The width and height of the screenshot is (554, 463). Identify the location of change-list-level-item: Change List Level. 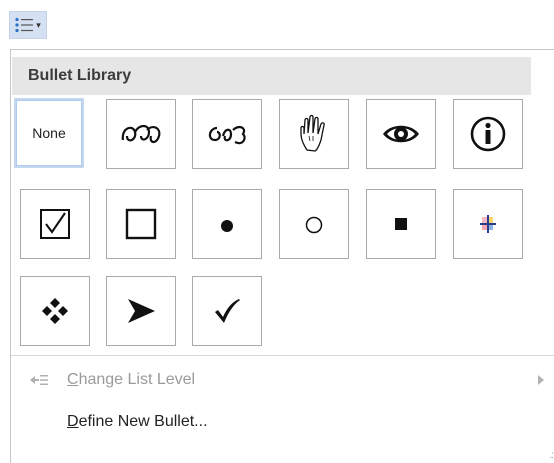
(282, 380).